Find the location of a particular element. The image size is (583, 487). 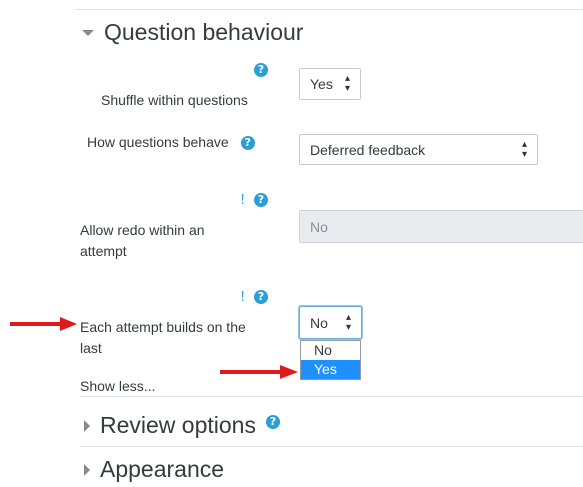

each-attempt-label: Each attempt builds on the last is located at coordinates (163, 337).